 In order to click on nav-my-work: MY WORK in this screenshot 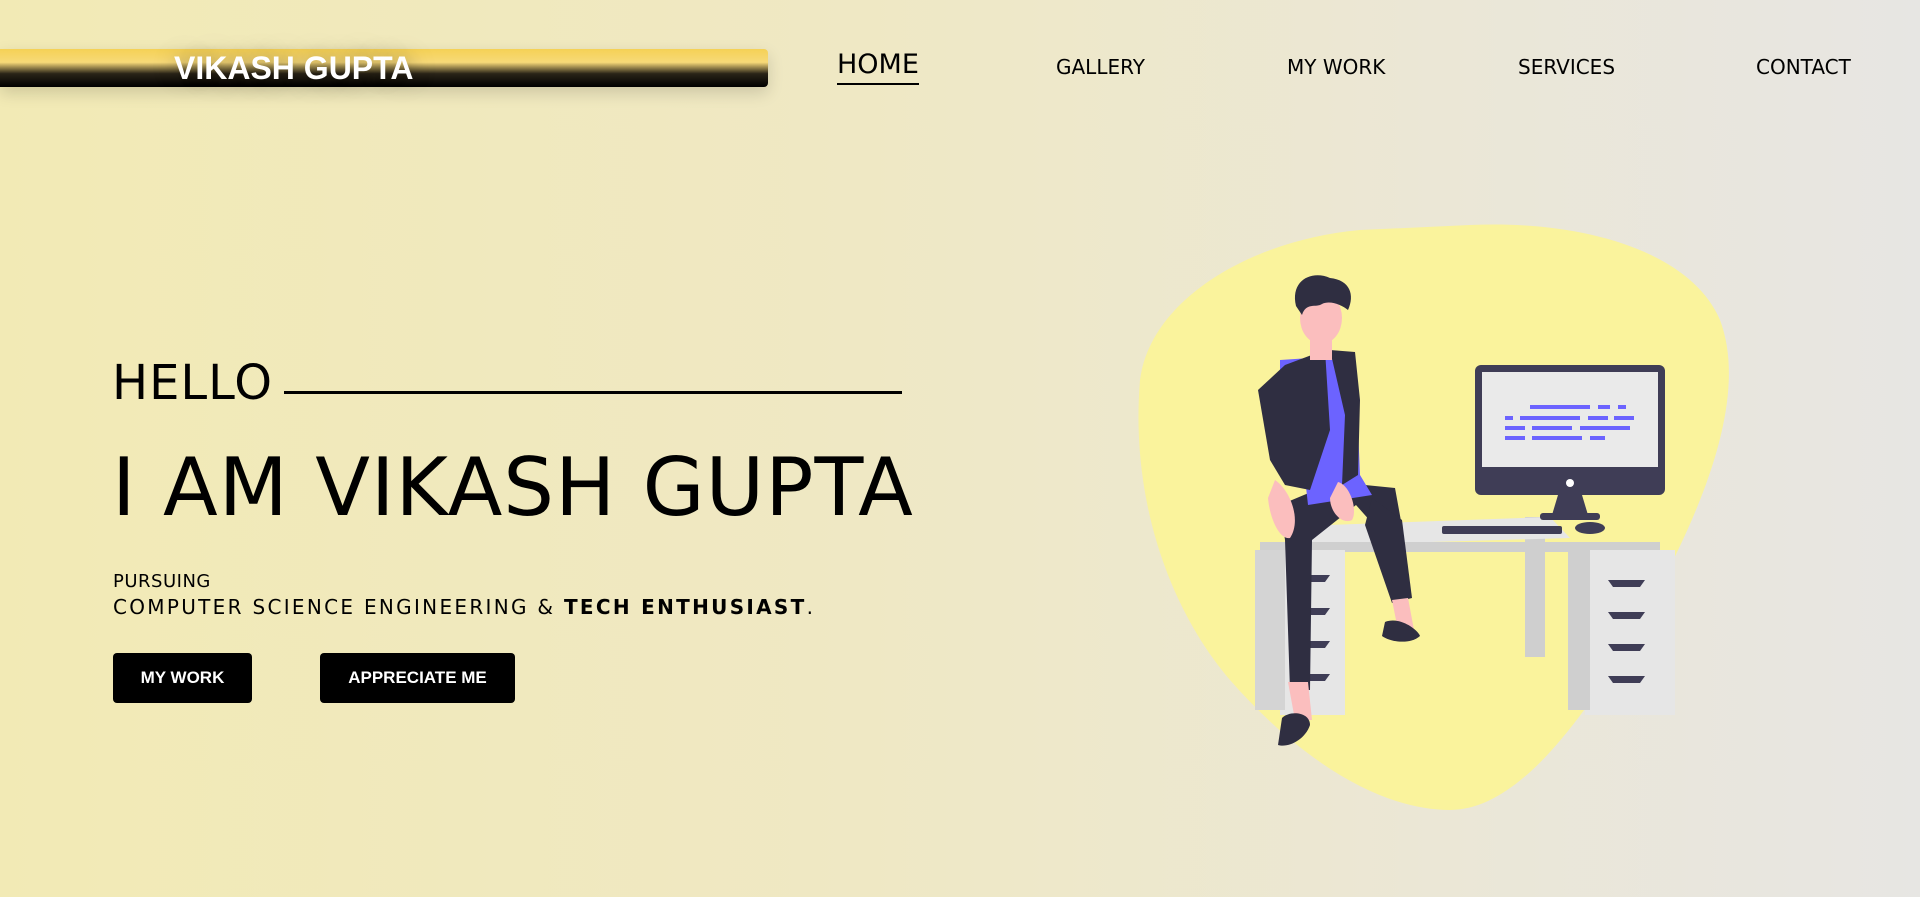, I will do `click(1336, 67)`.